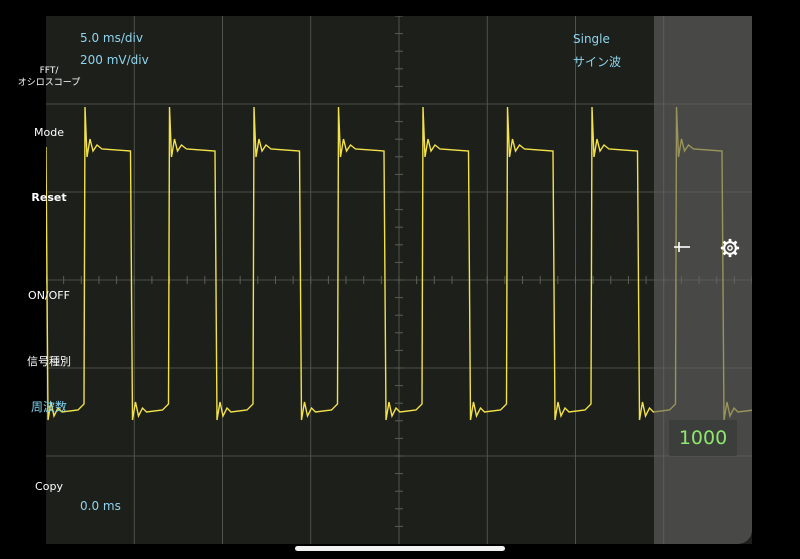 Image resolution: width=800 pixels, height=559 pixels. Describe the element at coordinates (49, 295) in the screenshot. I see `on-off-button: ON/OFF` at that location.